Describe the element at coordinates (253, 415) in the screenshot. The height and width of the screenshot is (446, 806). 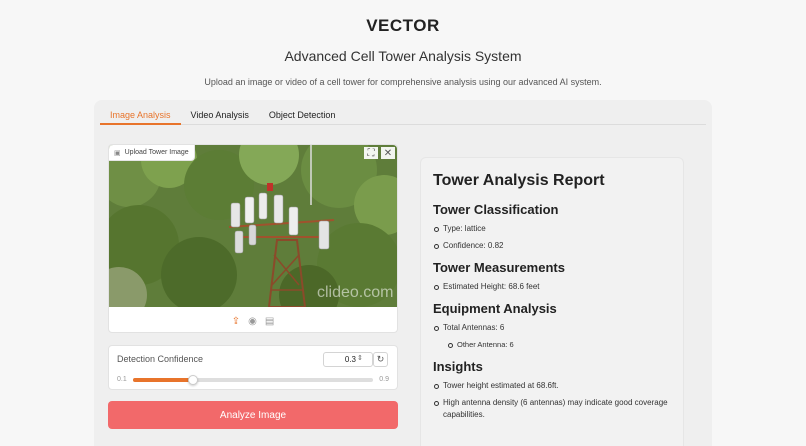
I see `analyze-image-button: Analyze Image` at that location.